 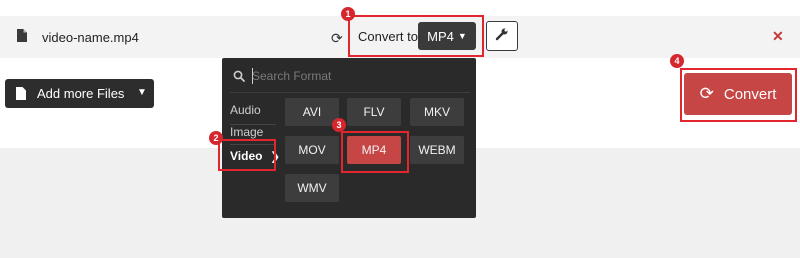 I want to click on add-more-files-label: Add more Files, so click(x=81, y=93).